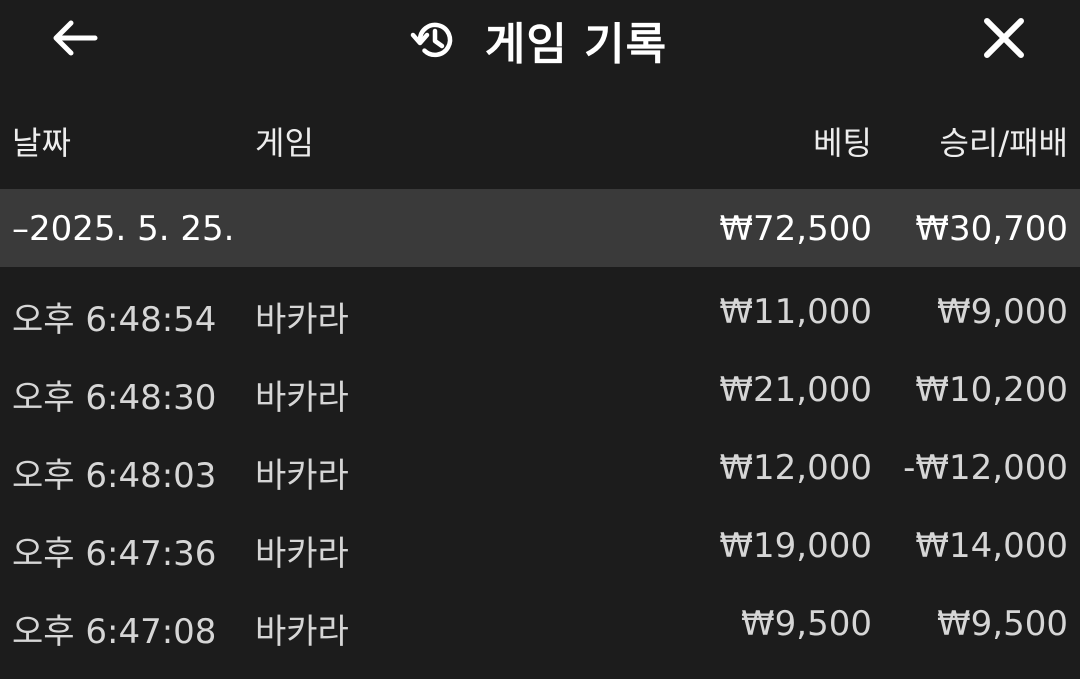  I want to click on row-bet: ₩12,000, so click(795, 468).